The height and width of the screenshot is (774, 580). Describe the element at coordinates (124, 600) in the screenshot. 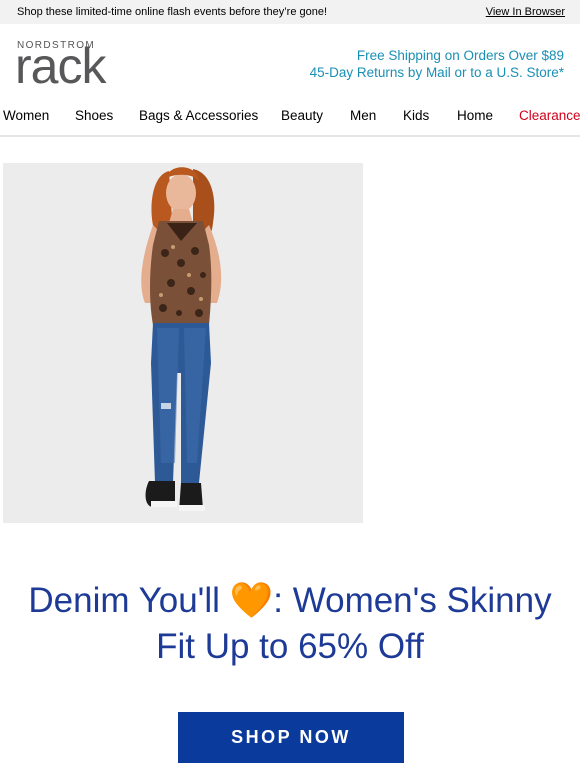

I see `headline-line-1-prefix: Denim You'll` at that location.